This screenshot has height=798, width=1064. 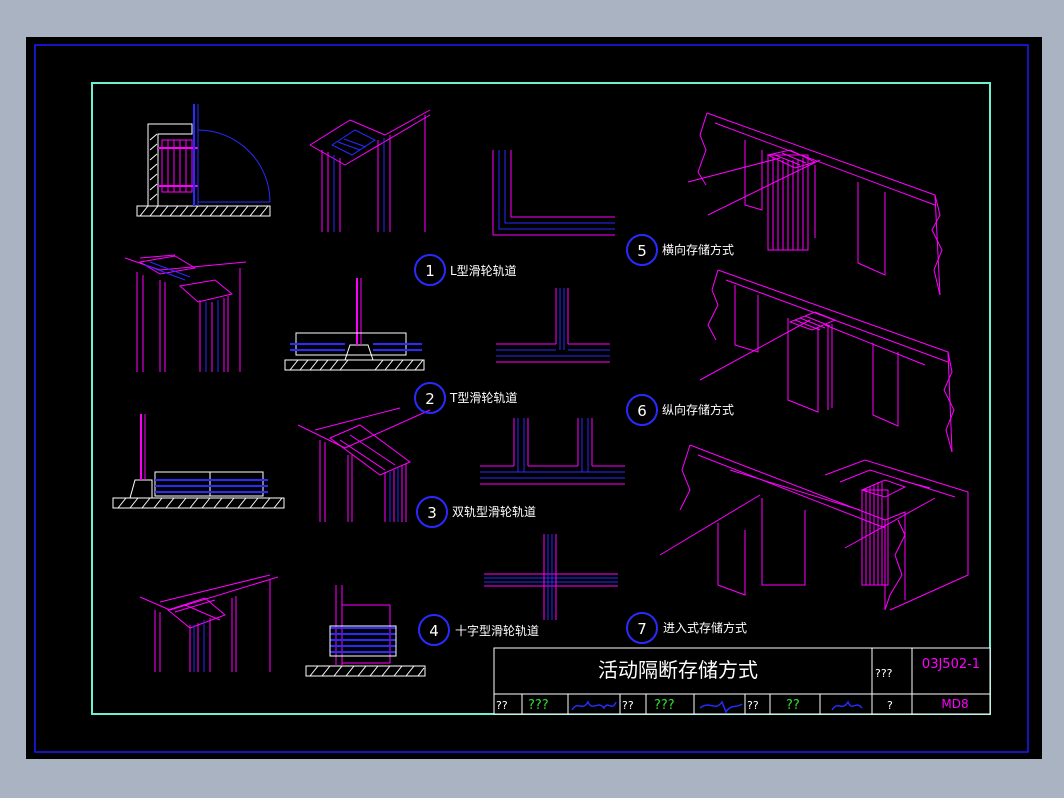 I want to click on callout-1-number: 1, so click(x=430, y=271).